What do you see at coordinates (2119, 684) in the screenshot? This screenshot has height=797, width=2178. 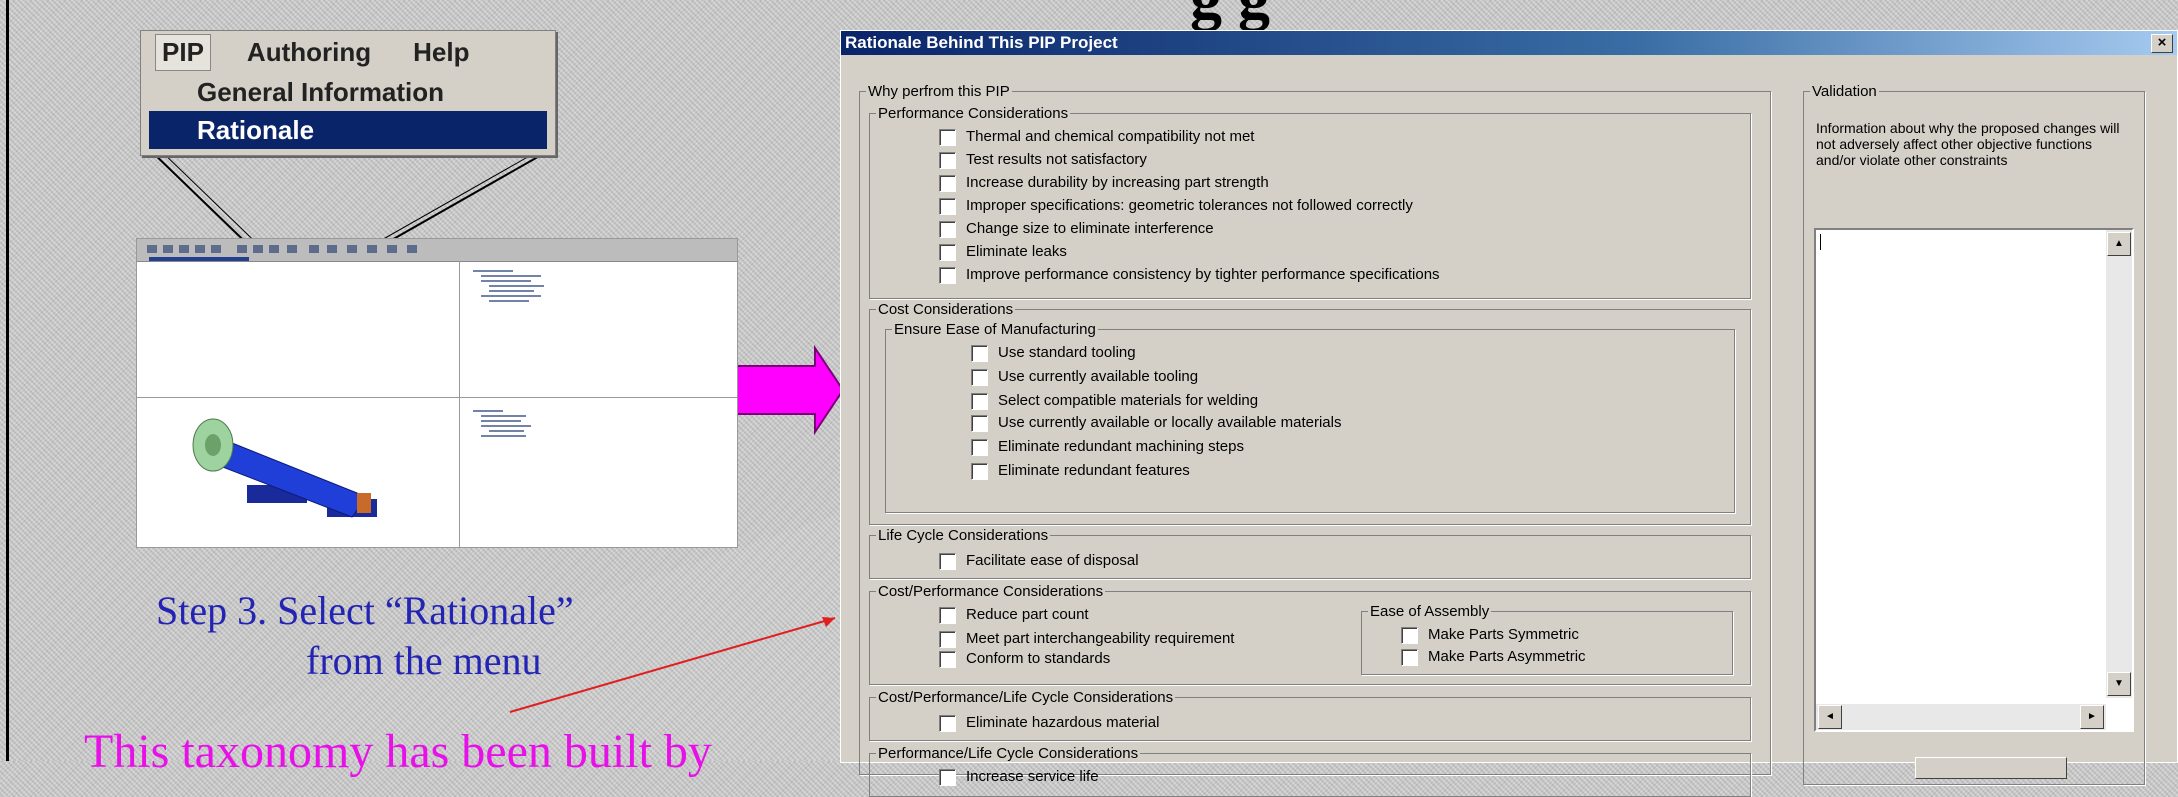 I see `scroll-down-icon: ▼` at bounding box center [2119, 684].